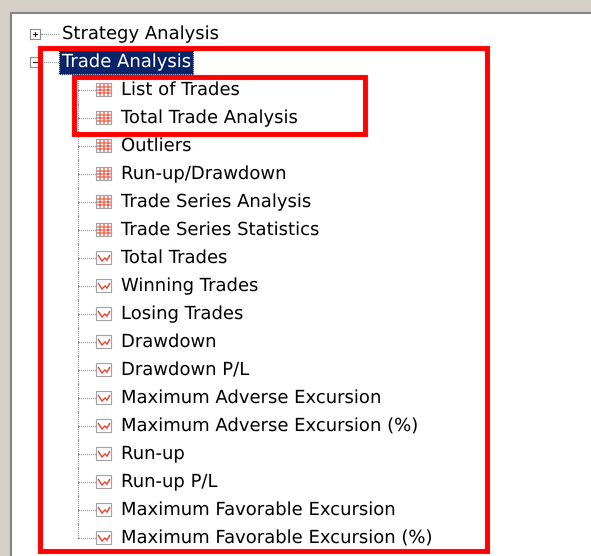  I want to click on tree-item: Run-up P/L, so click(165, 482).